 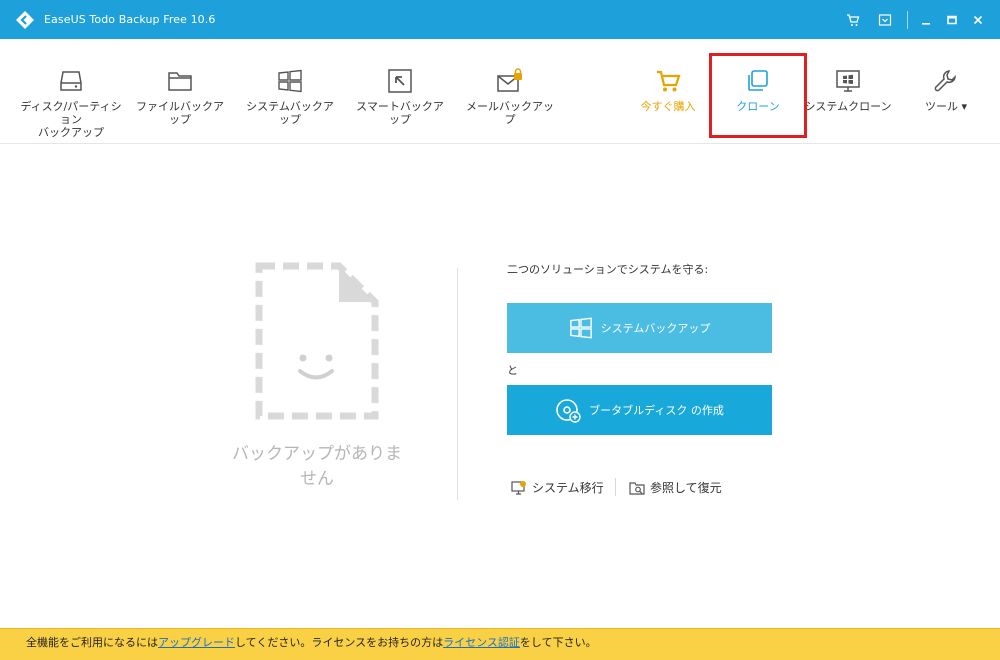 I want to click on title-bar: EaseUS Todo Backup Free 10.6, so click(x=500, y=19).